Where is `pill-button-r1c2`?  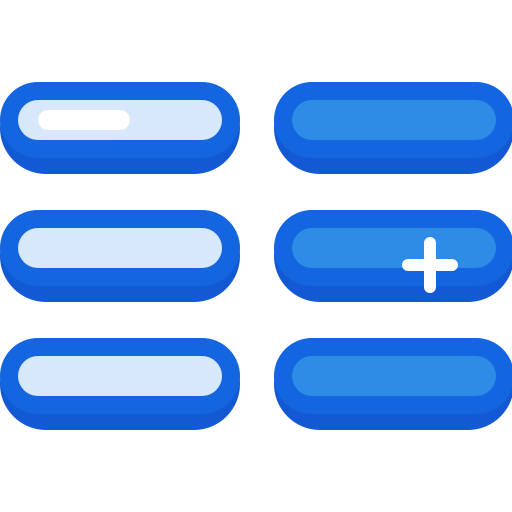 pill-button-r1c2 is located at coordinates (393, 128).